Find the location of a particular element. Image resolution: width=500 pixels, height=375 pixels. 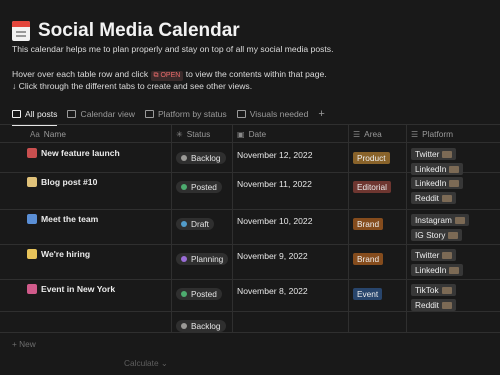

new-row-button: + New is located at coordinates (24, 344).